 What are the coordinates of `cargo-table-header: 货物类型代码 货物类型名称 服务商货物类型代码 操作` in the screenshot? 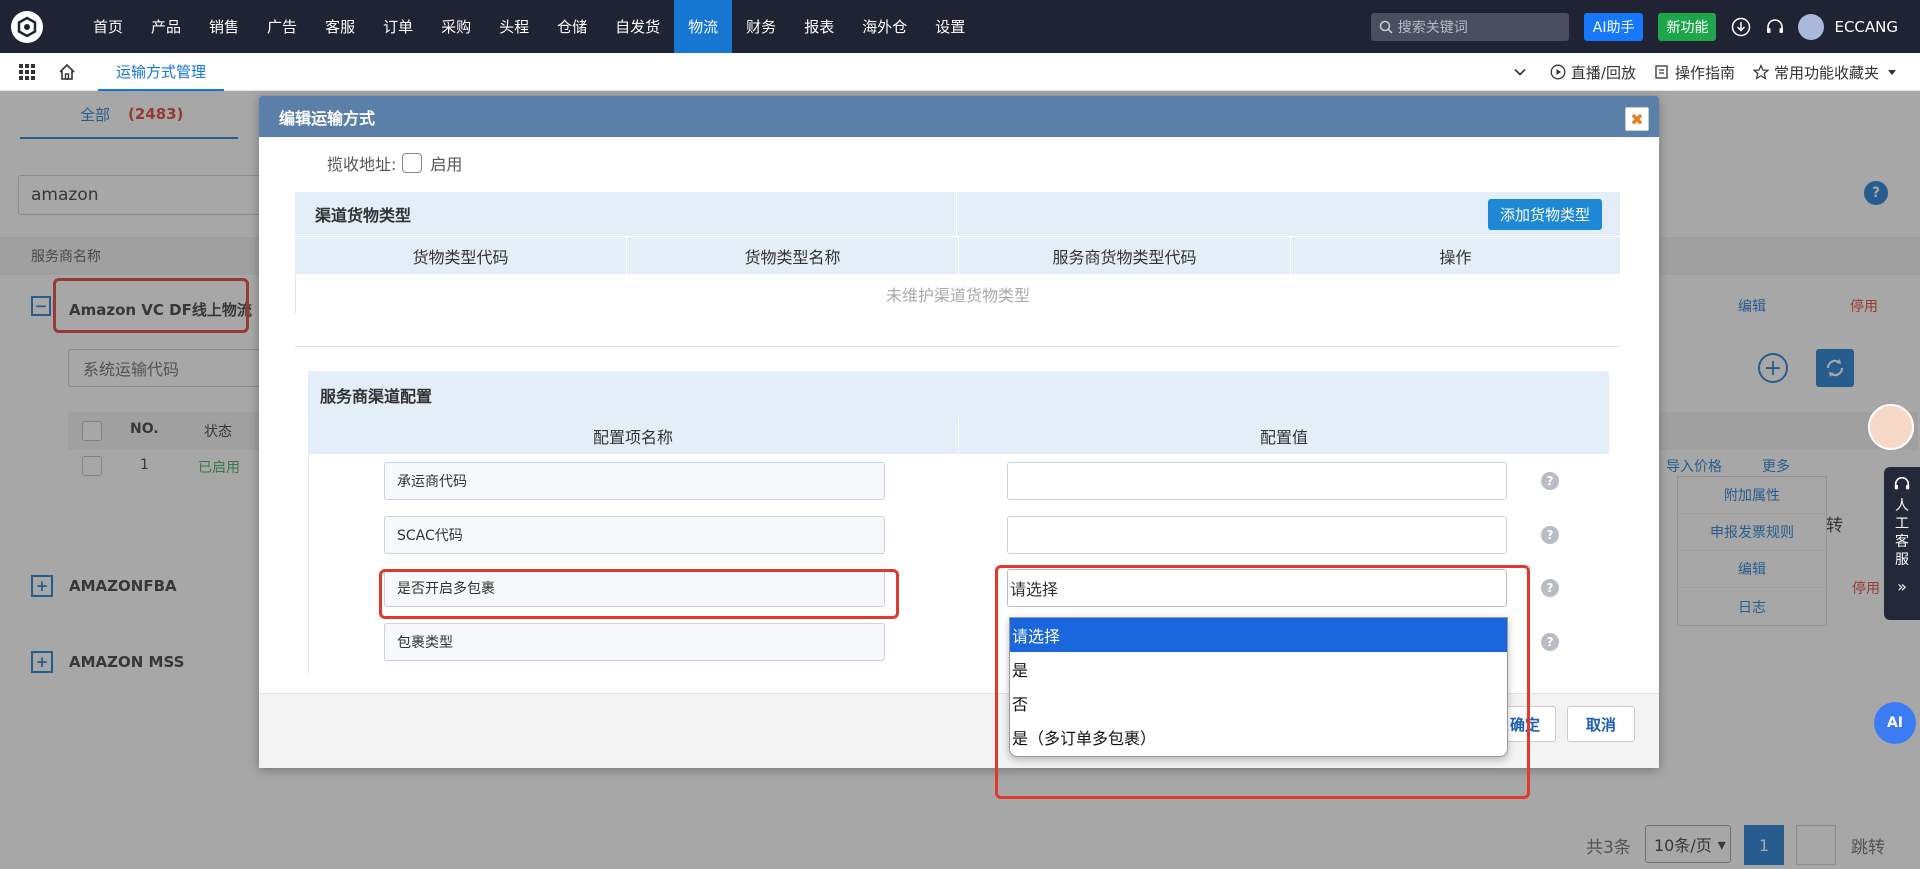 It's located at (957, 255).